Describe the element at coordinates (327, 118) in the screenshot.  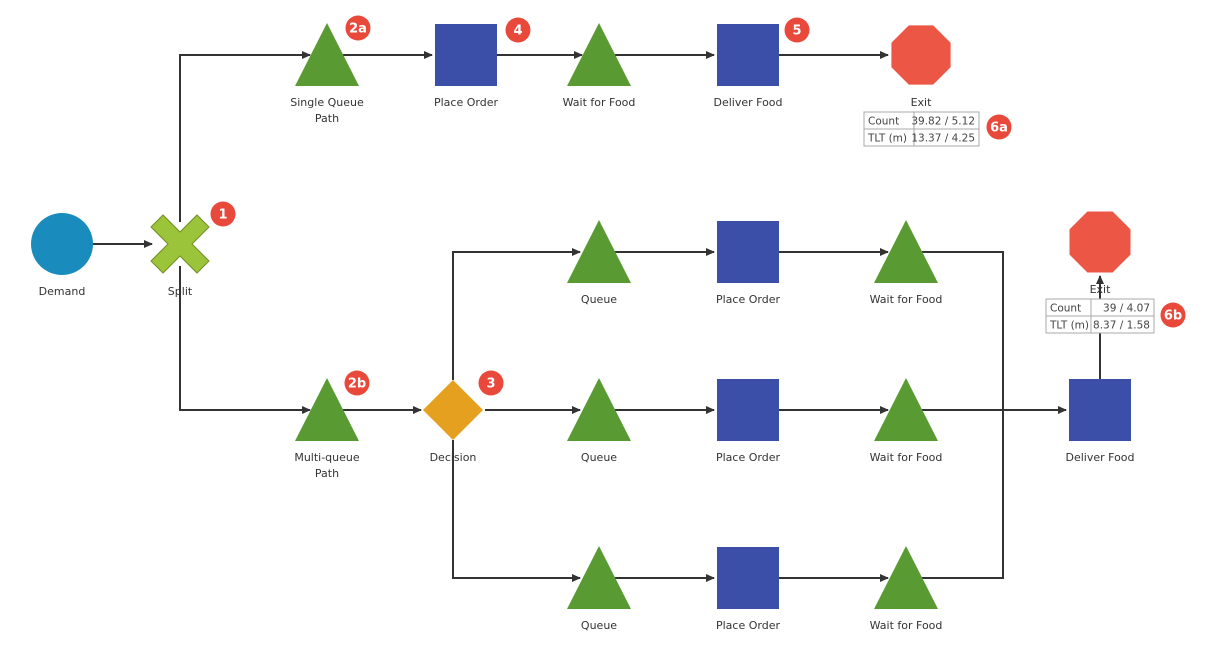
I see `single-queue-label: Path` at that location.